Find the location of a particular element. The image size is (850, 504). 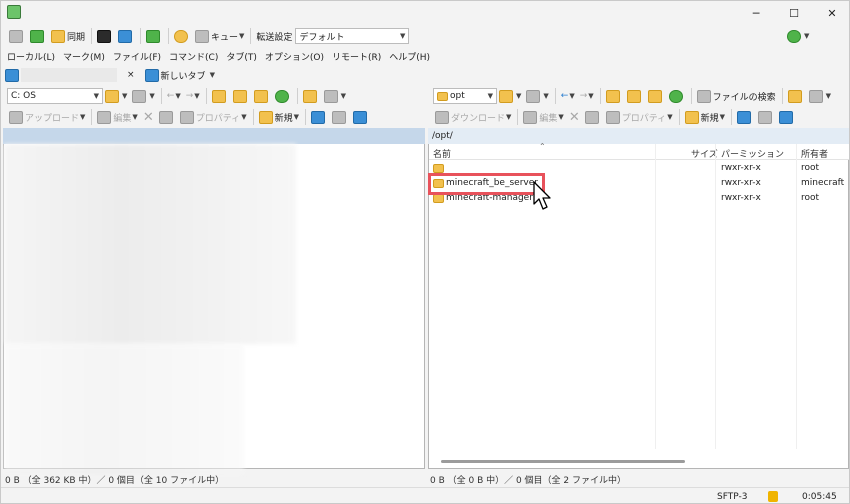

upload-button: アップロード ▼ is located at coordinates (47, 117).